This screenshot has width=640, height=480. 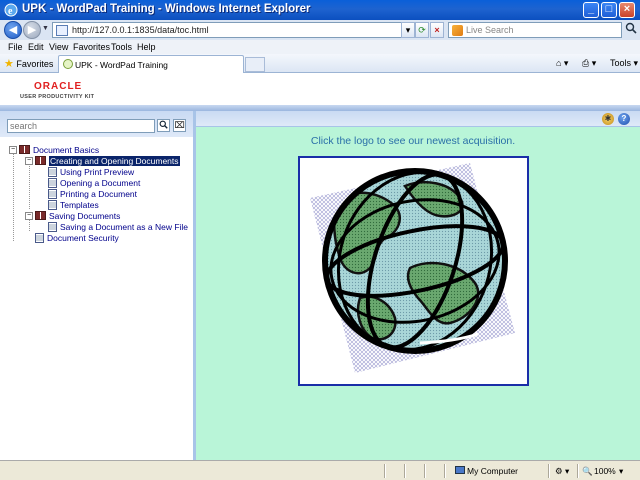 I want to click on new-tab-button, so click(x=255, y=64).